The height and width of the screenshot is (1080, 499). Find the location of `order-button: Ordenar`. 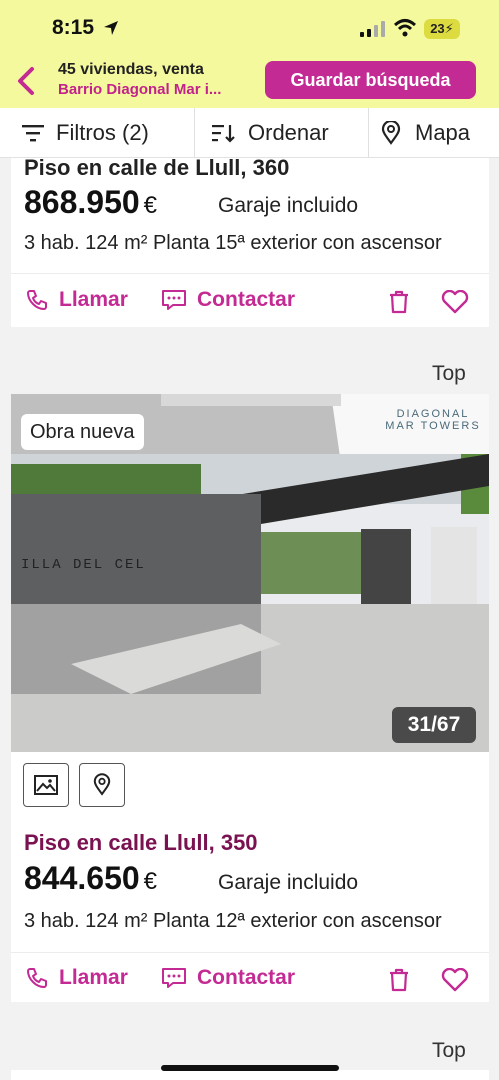

order-button: Ordenar is located at coordinates (270, 133).